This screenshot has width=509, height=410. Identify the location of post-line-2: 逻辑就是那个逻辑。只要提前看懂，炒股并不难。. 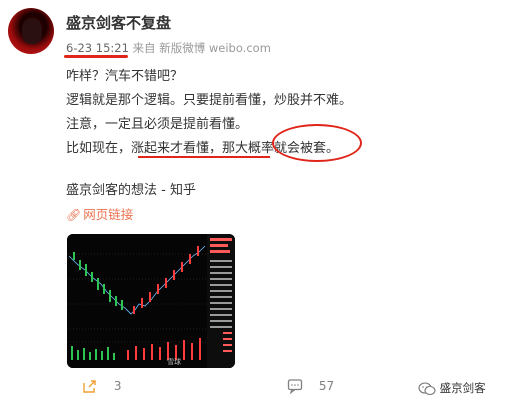
(209, 100).